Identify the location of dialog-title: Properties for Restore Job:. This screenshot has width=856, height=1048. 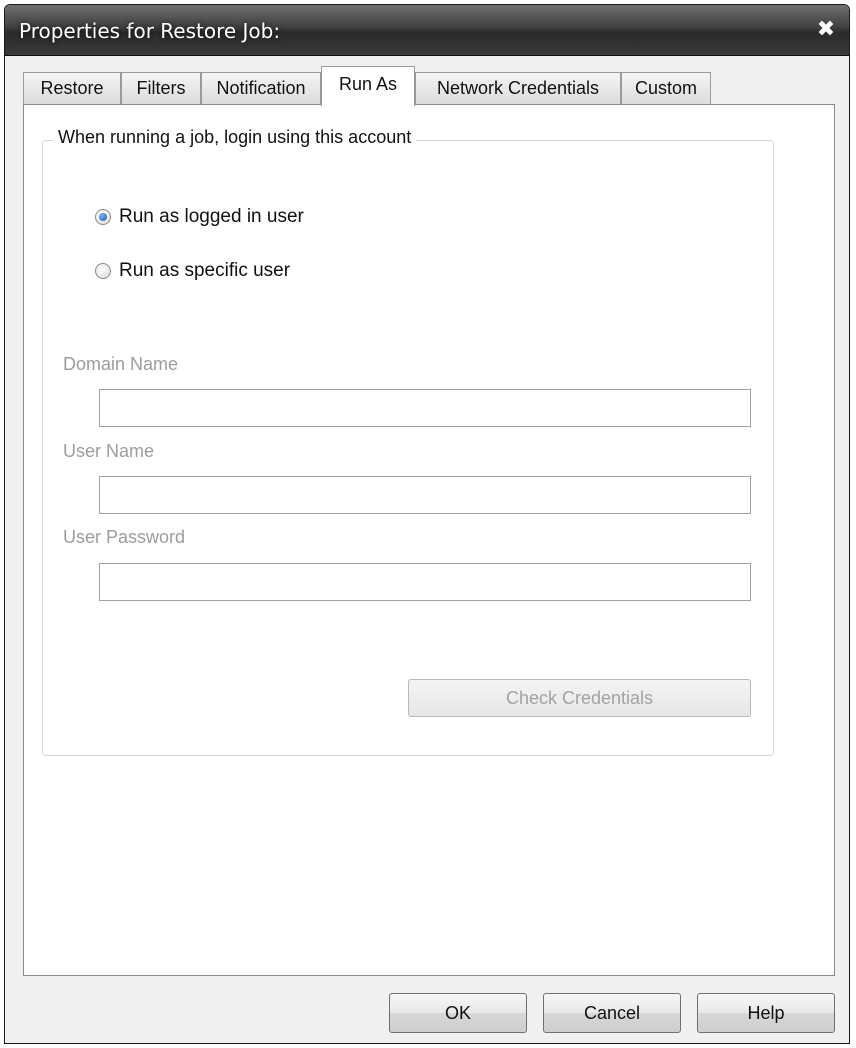
(150, 31).